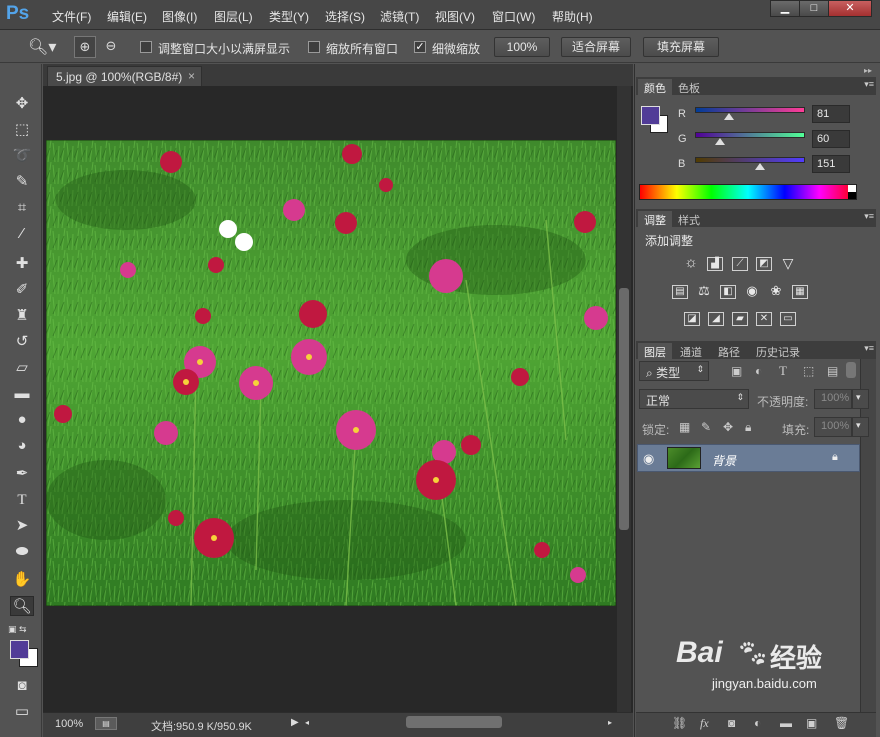  Describe the element at coordinates (22, 234) in the screenshot. I see `eyedropper-tool-icon: ⁄` at that location.